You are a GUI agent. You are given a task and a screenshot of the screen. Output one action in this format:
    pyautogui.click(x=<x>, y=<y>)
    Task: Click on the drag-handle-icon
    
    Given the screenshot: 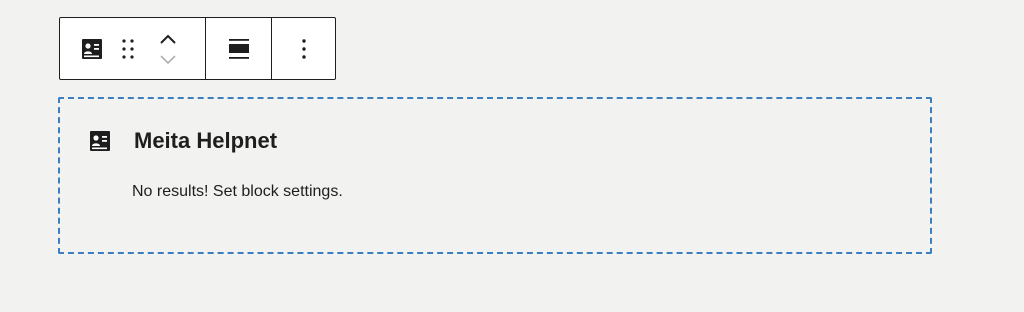 What is the action you would take?
    pyautogui.click(x=128, y=48)
    